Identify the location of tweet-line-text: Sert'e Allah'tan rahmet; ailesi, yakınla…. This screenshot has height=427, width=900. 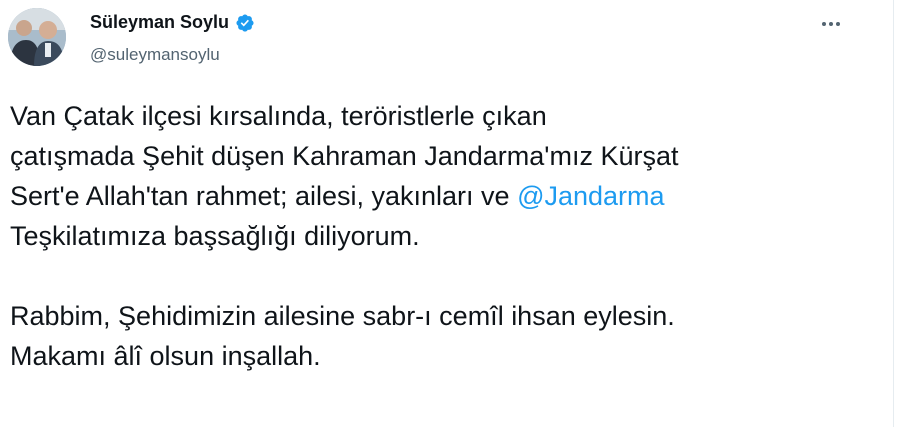
(264, 196).